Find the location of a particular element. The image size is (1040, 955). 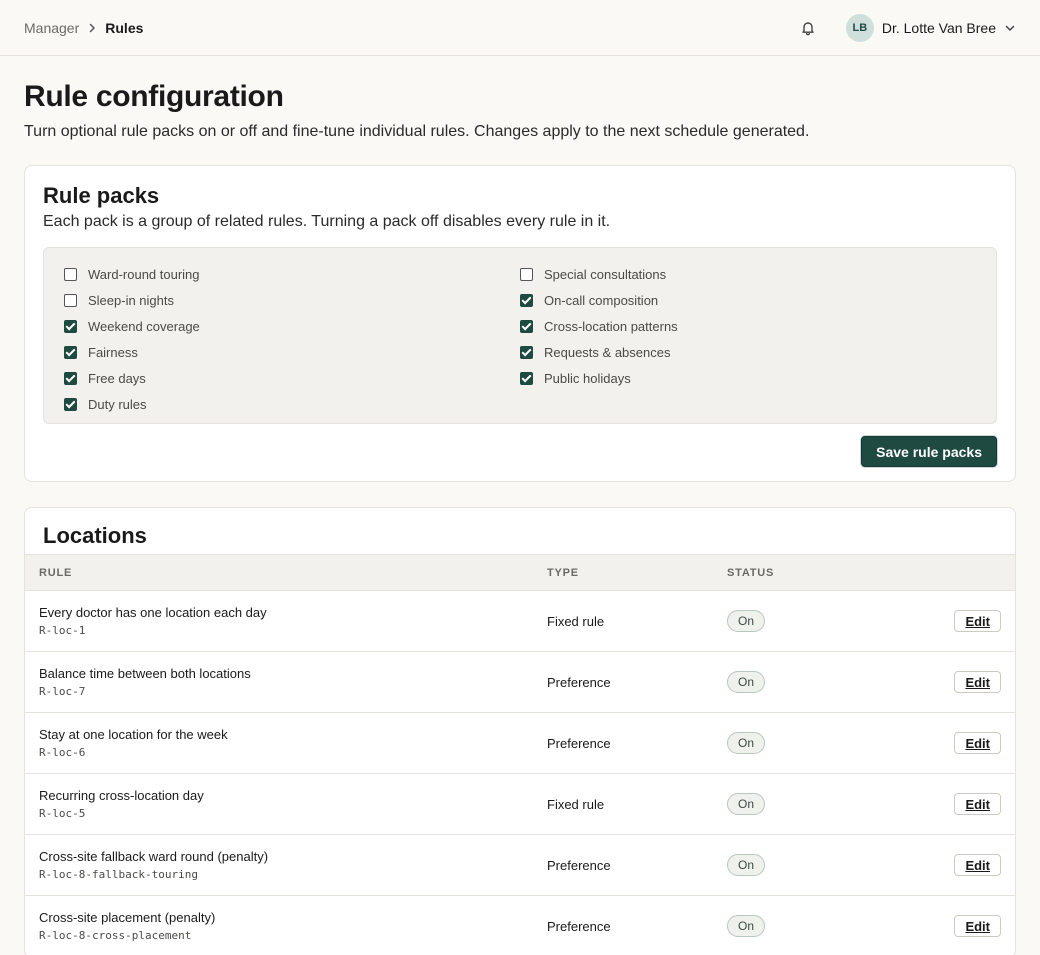

breadcrumb: Manager Rules is located at coordinates (83, 28).